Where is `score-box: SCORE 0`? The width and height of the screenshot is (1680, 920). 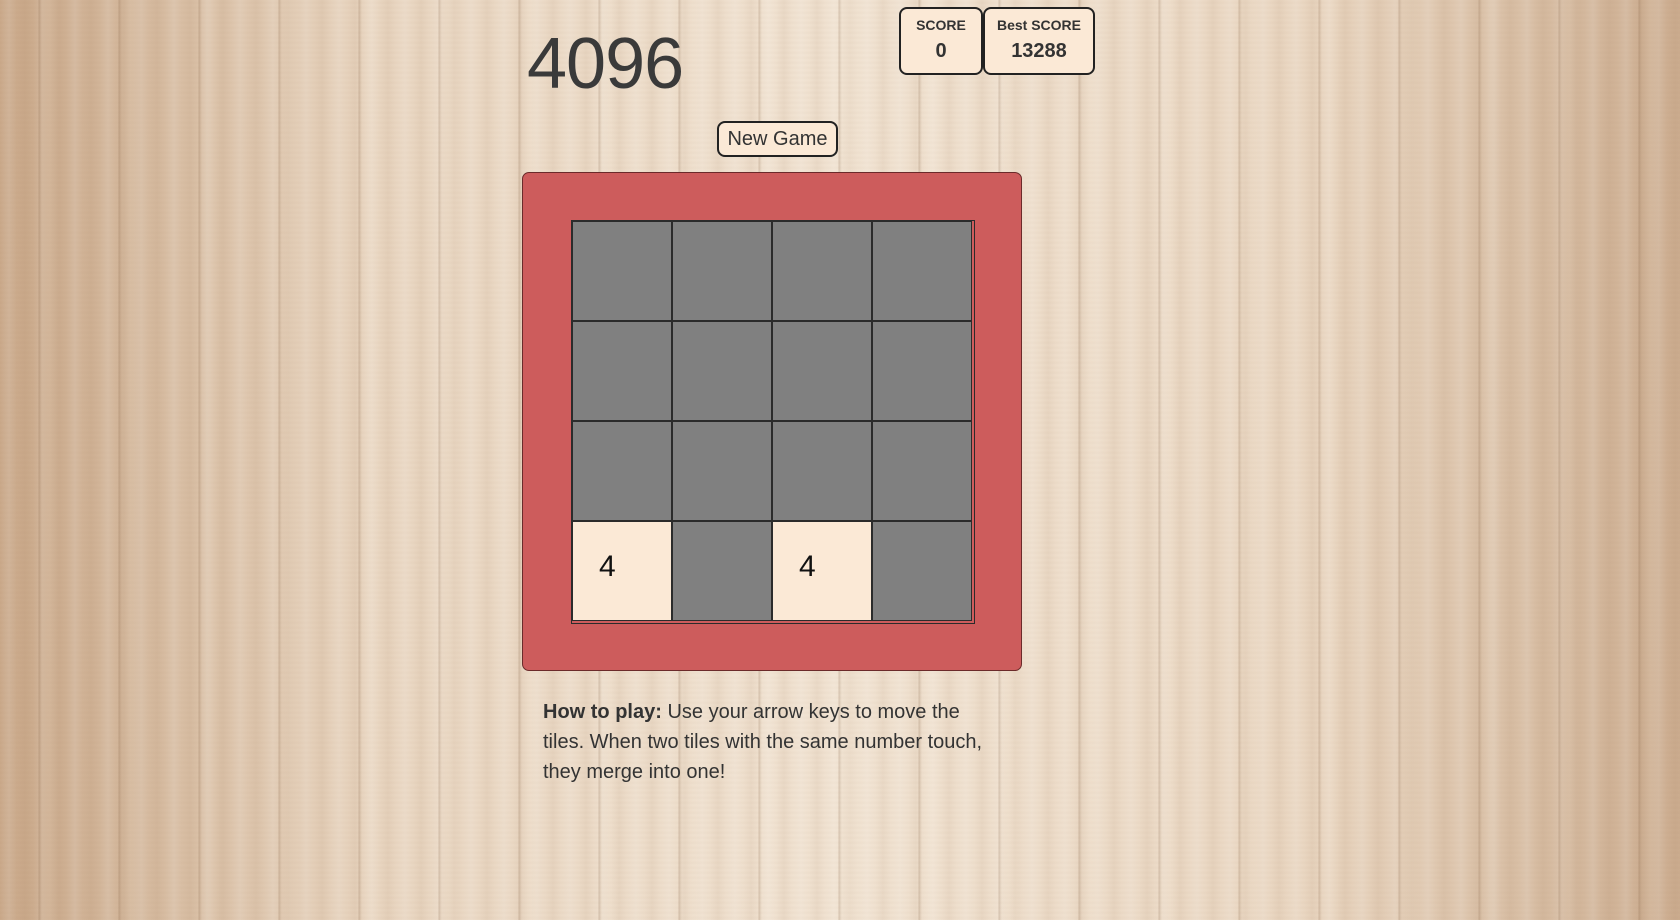 score-box: SCORE 0 is located at coordinates (941, 41).